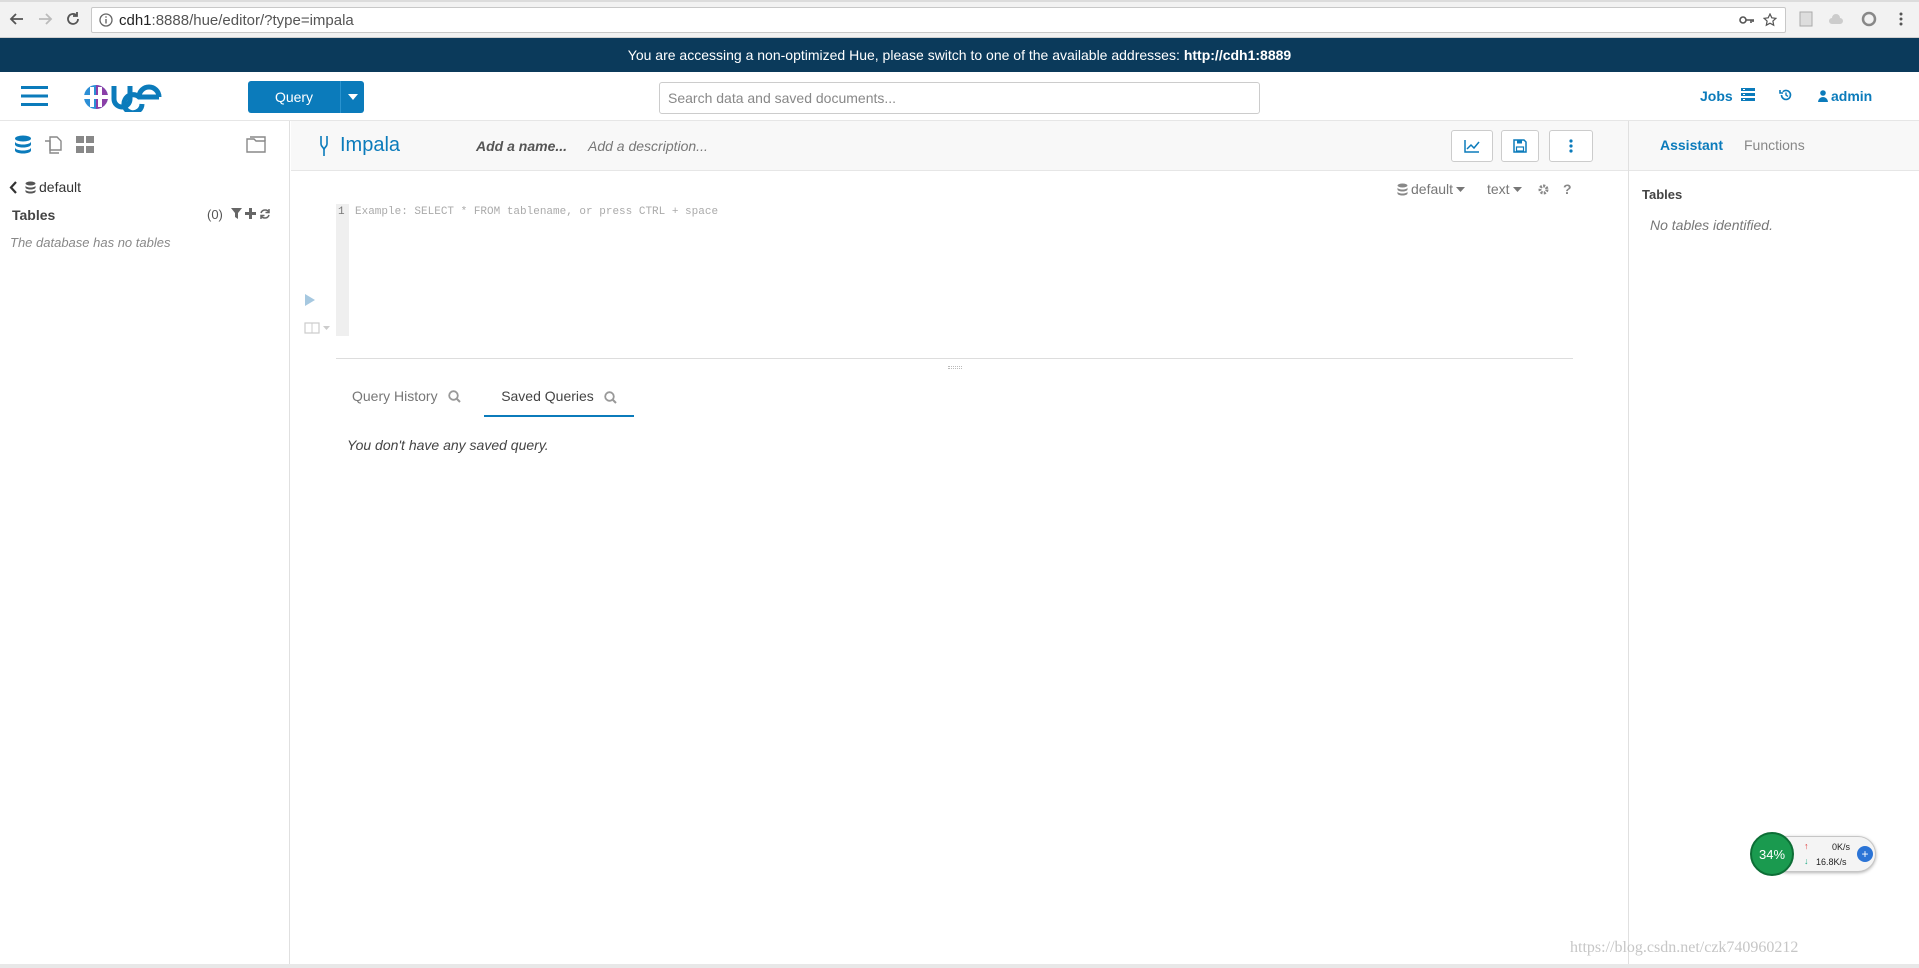 This screenshot has width=1919, height=968. I want to click on back-chevron-icon, so click(13, 187).